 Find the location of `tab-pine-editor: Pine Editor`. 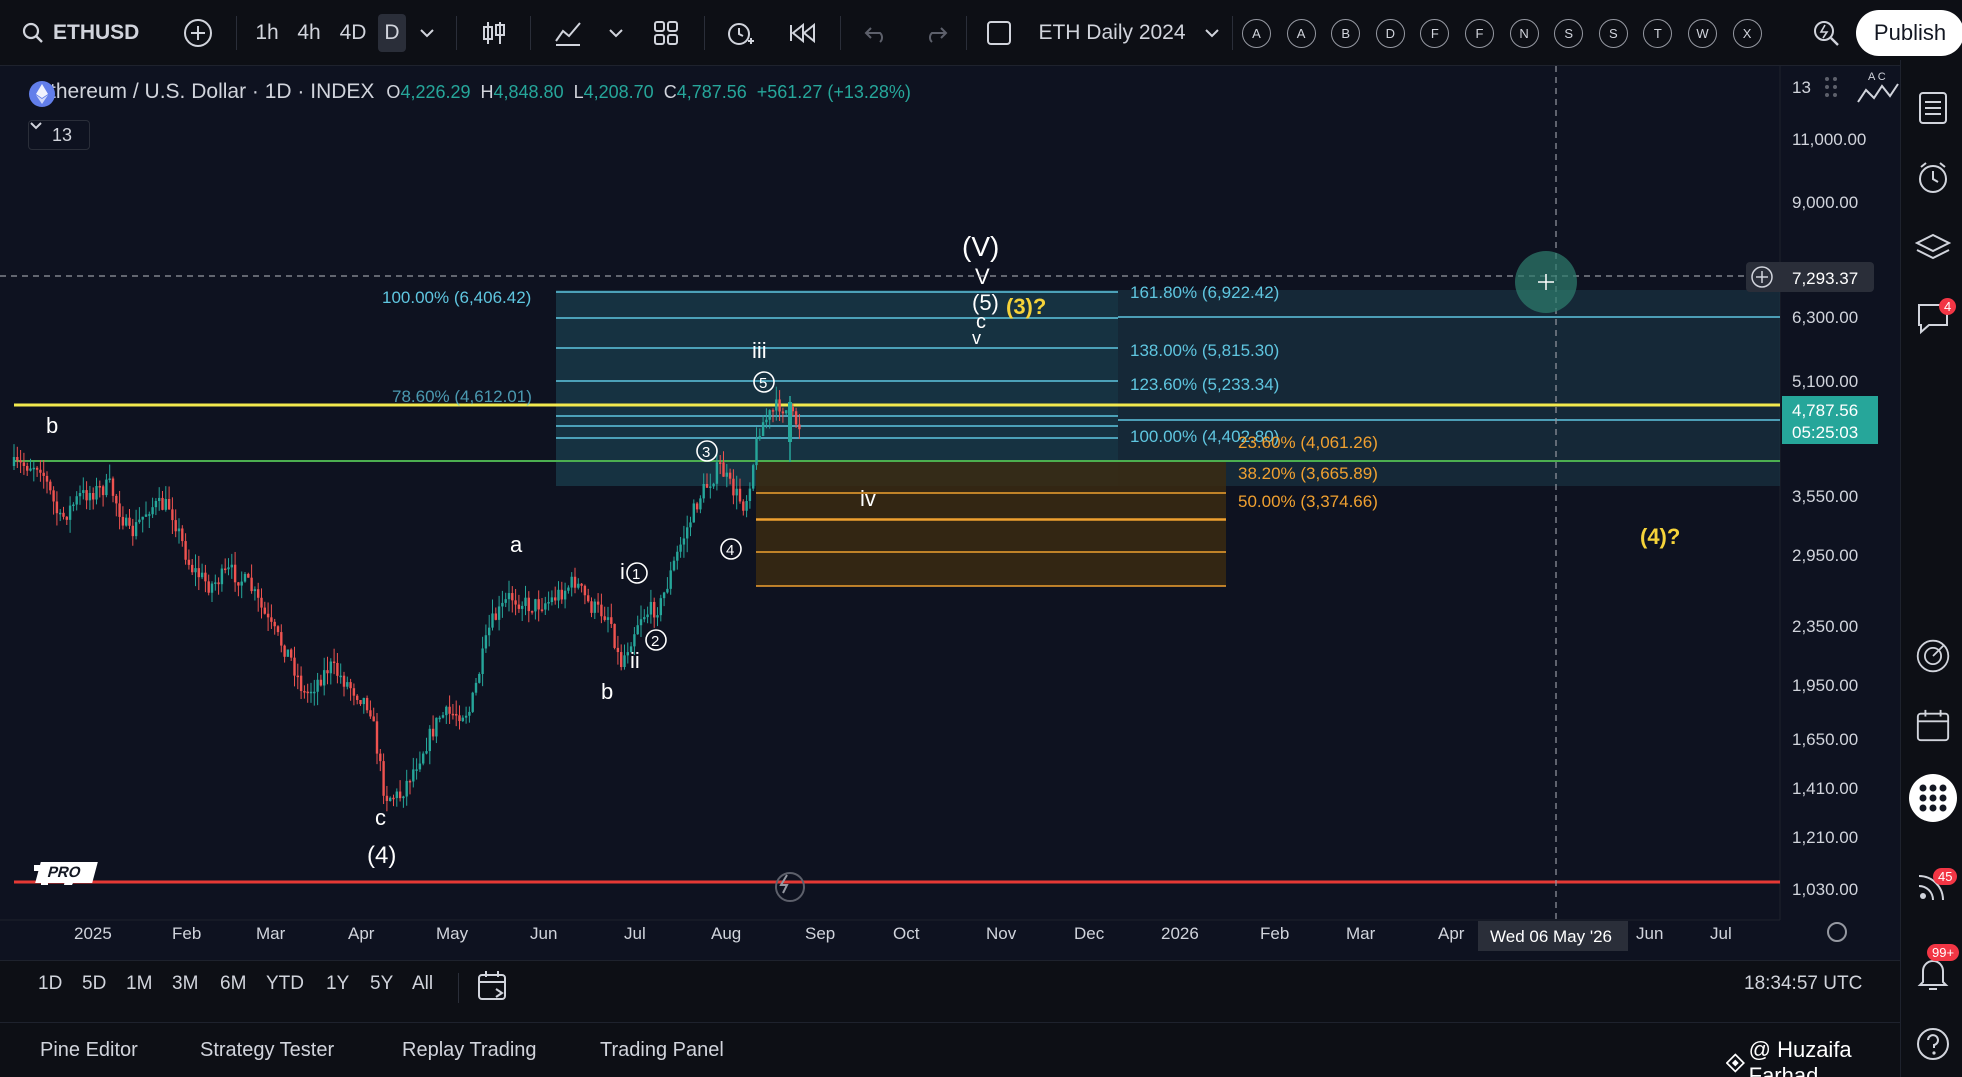

tab-pine-editor: Pine Editor is located at coordinates (89, 1050).